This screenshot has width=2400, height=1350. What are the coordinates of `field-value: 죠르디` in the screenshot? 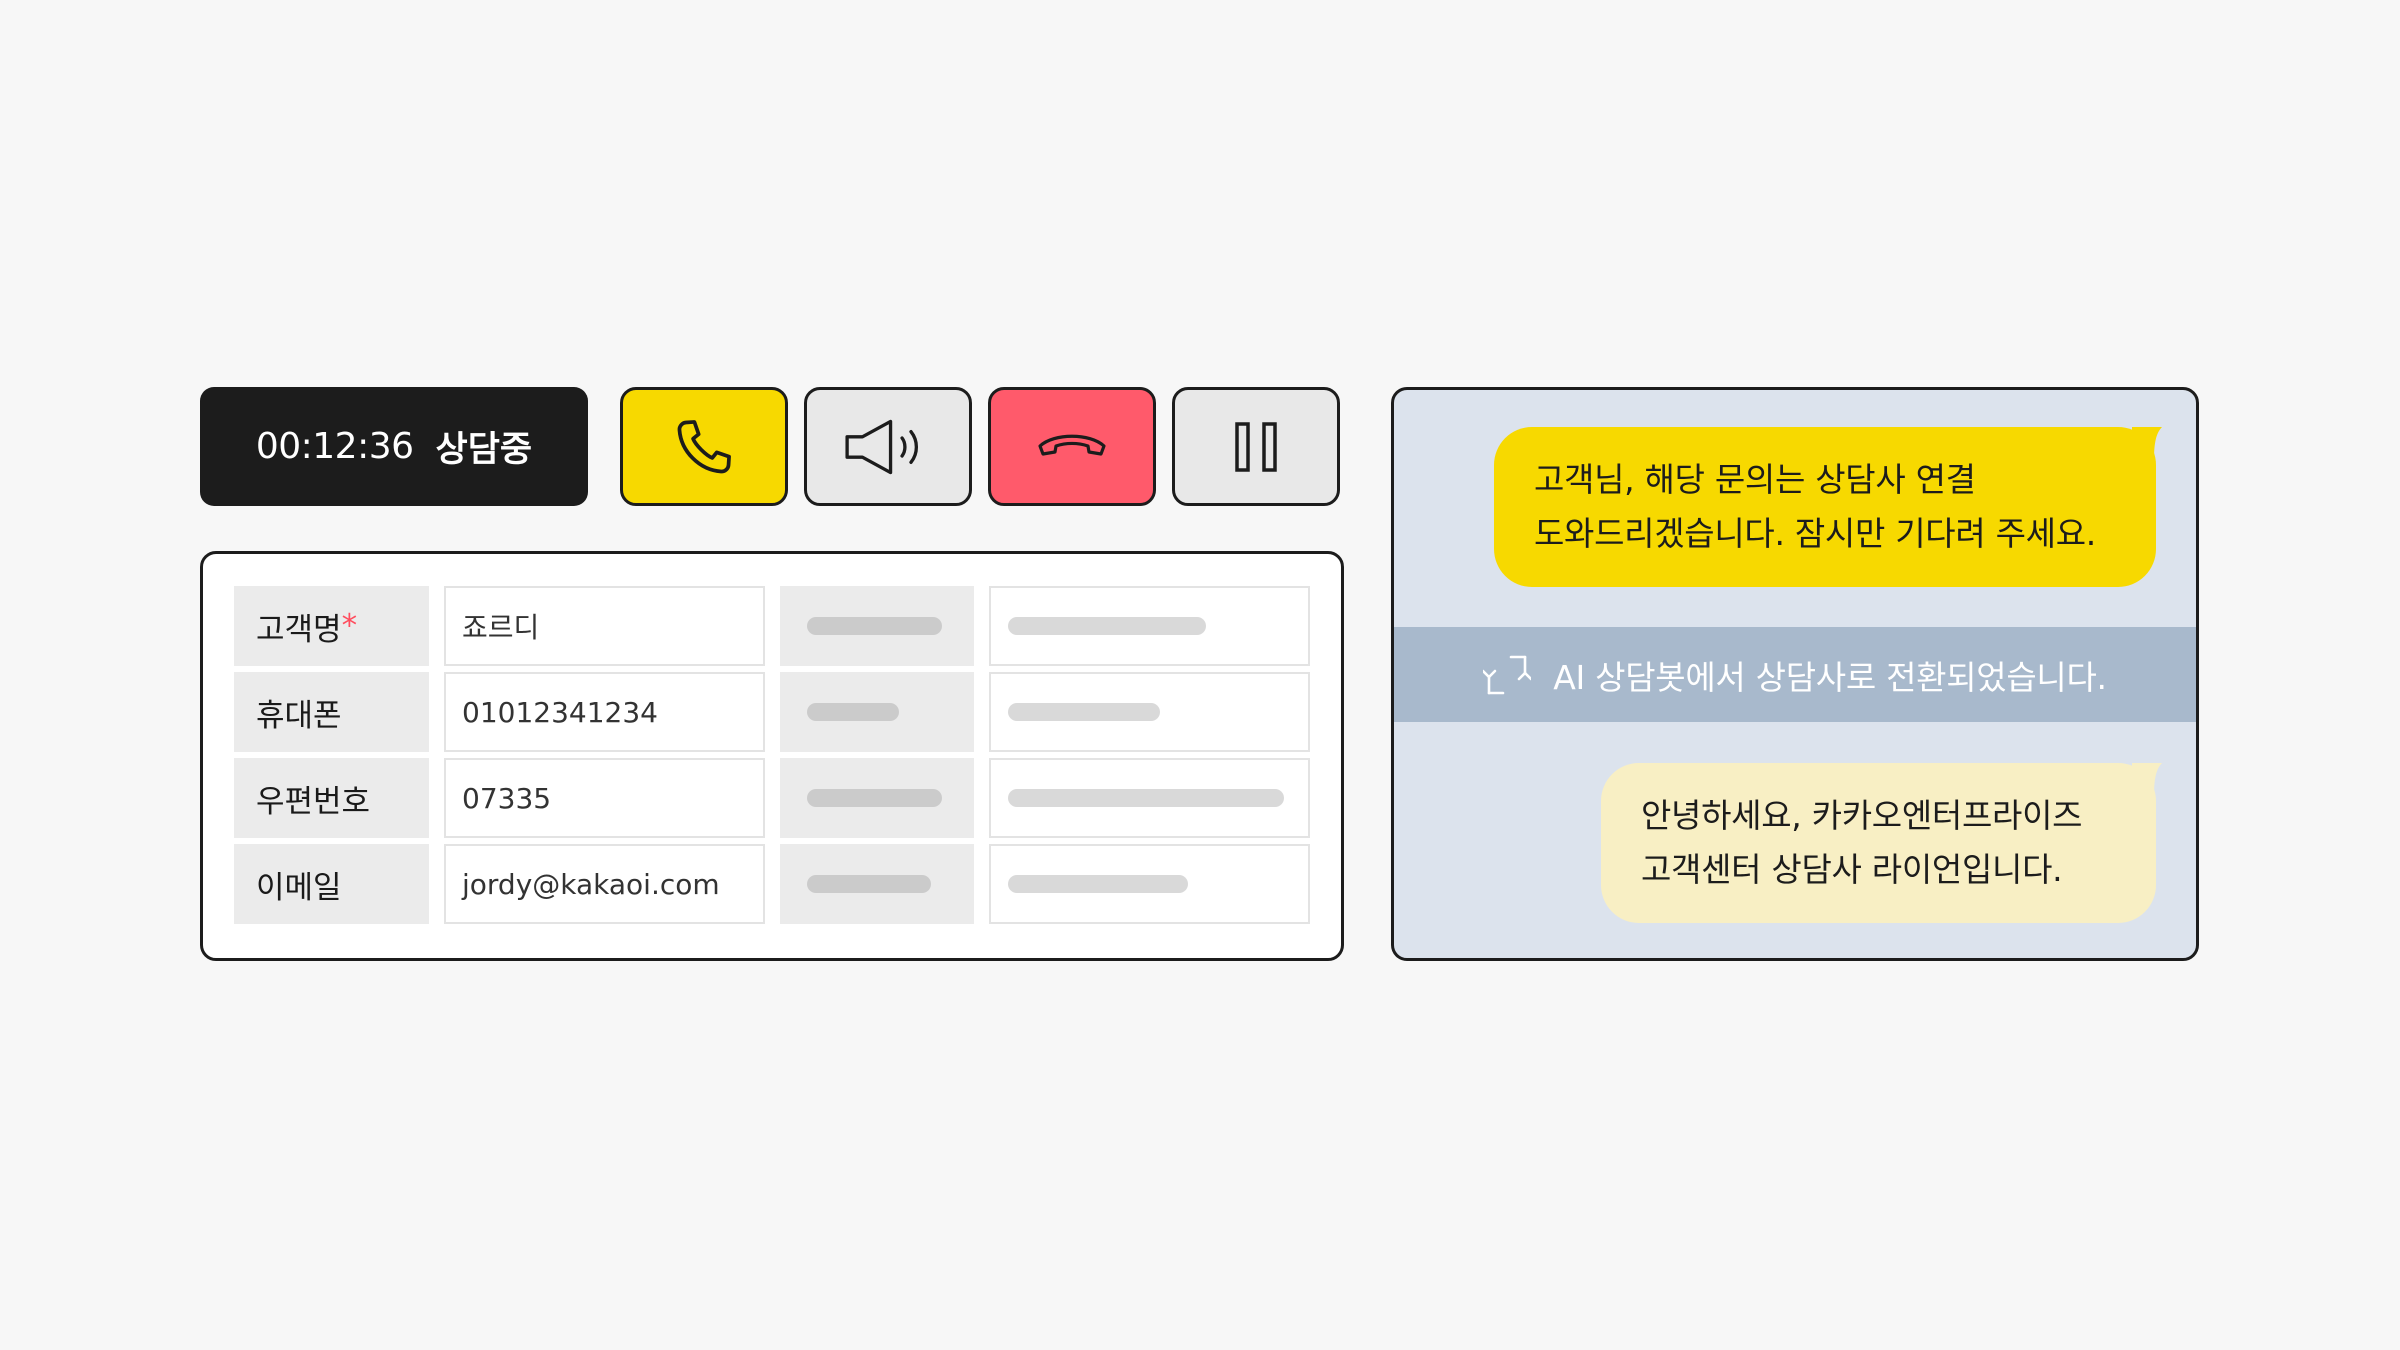 It's located at (501, 627).